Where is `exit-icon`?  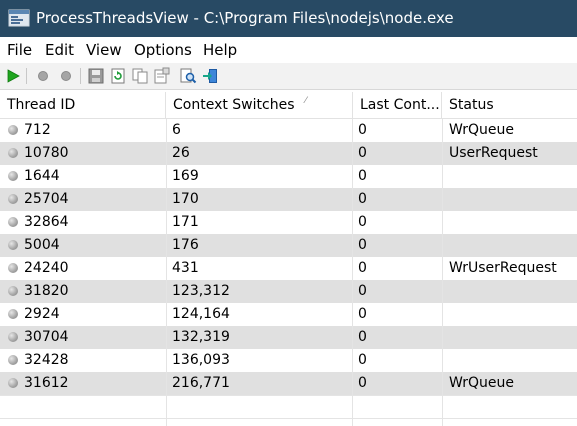 exit-icon is located at coordinates (210, 76).